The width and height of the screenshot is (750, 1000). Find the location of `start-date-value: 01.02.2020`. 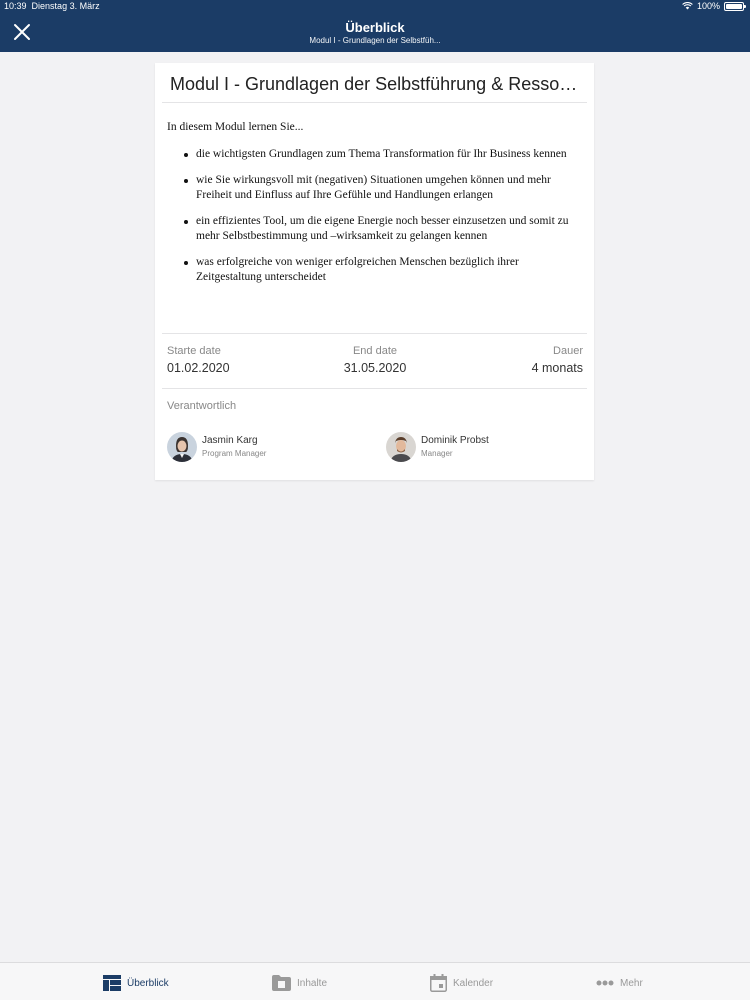

start-date-value: 01.02.2020 is located at coordinates (198, 368).